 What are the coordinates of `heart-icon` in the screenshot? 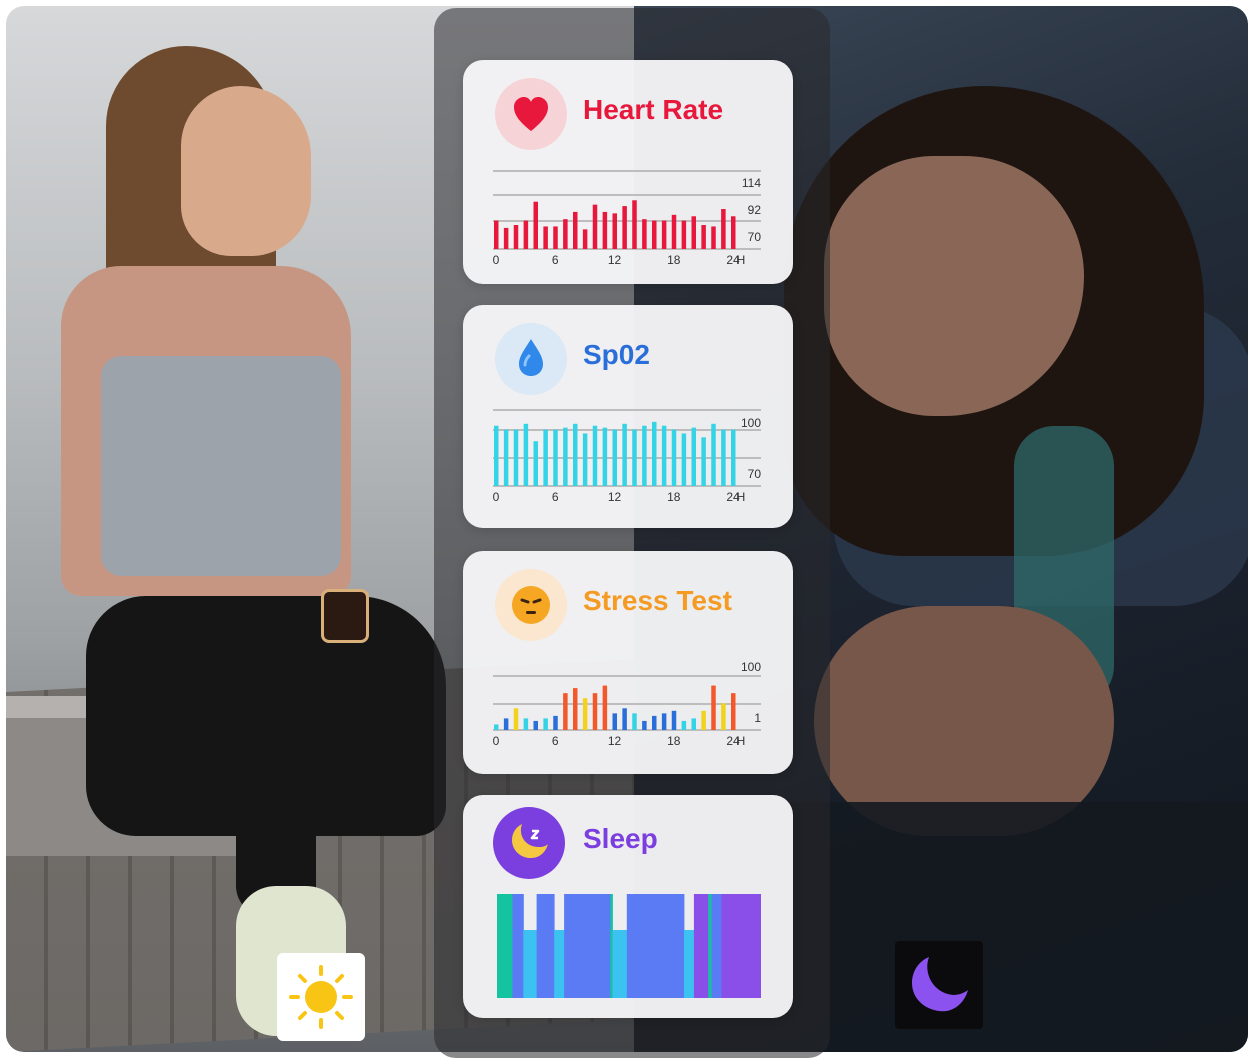 It's located at (531, 114).